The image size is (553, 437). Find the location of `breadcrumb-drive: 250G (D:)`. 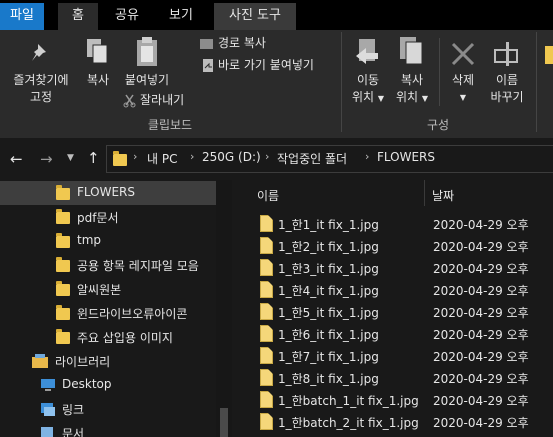

breadcrumb-drive: 250G (D:) is located at coordinates (231, 157).